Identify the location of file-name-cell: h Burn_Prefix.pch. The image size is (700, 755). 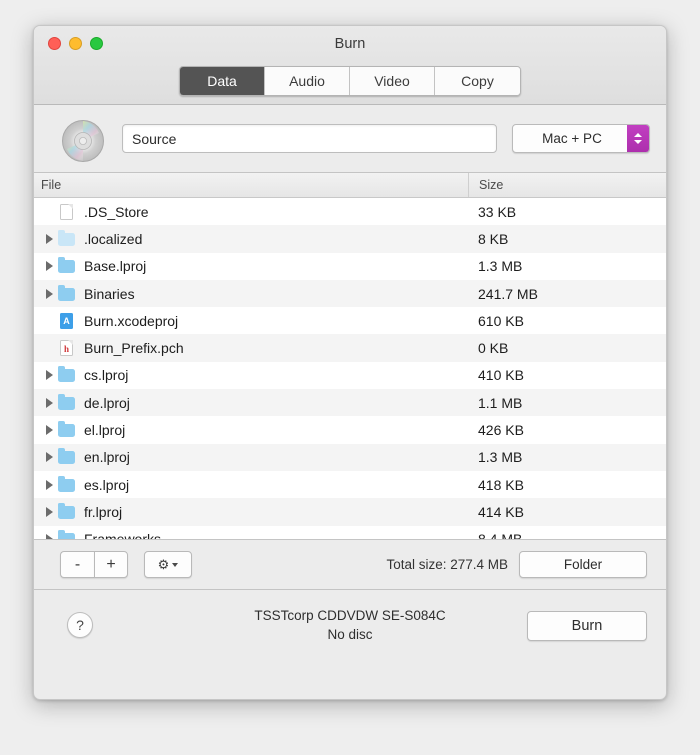
(251, 348).